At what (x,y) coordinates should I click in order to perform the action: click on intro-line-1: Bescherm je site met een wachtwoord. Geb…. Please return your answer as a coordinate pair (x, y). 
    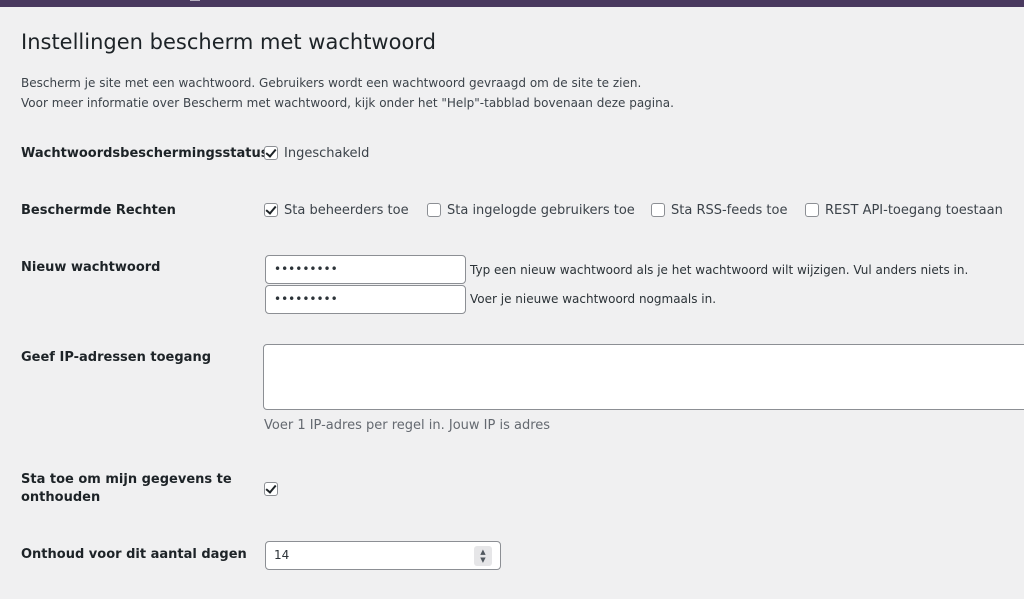
    Looking at the image, I should click on (331, 83).